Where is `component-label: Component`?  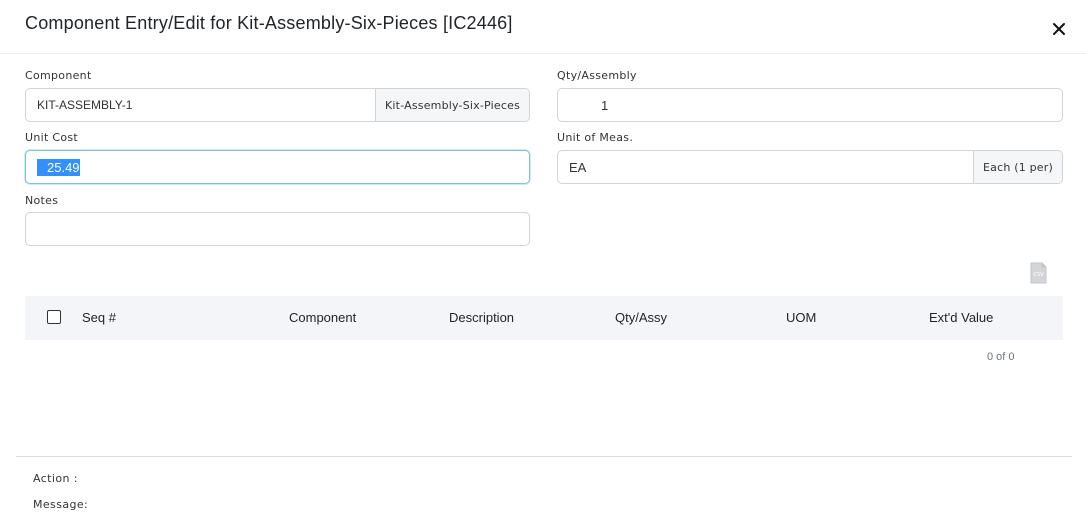 component-label: Component is located at coordinates (58, 75).